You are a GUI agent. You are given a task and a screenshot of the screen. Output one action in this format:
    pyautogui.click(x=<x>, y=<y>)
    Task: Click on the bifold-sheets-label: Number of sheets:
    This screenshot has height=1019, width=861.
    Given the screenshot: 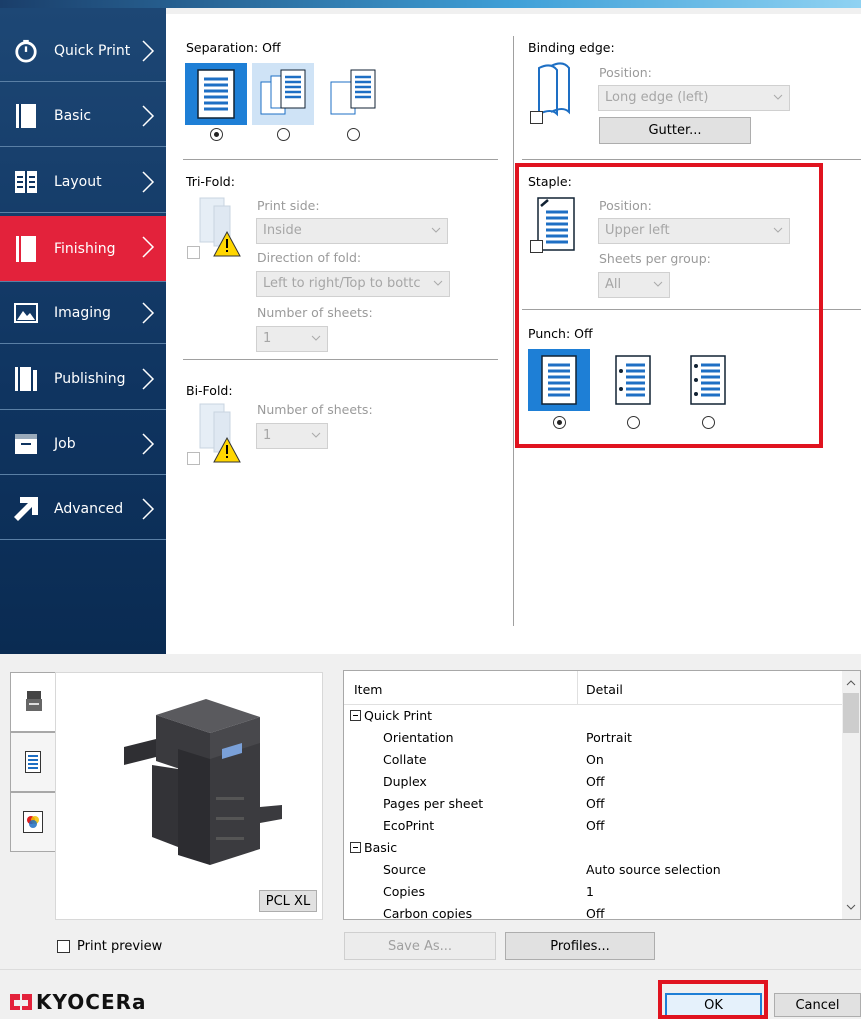 What is the action you would take?
    pyautogui.click(x=315, y=409)
    